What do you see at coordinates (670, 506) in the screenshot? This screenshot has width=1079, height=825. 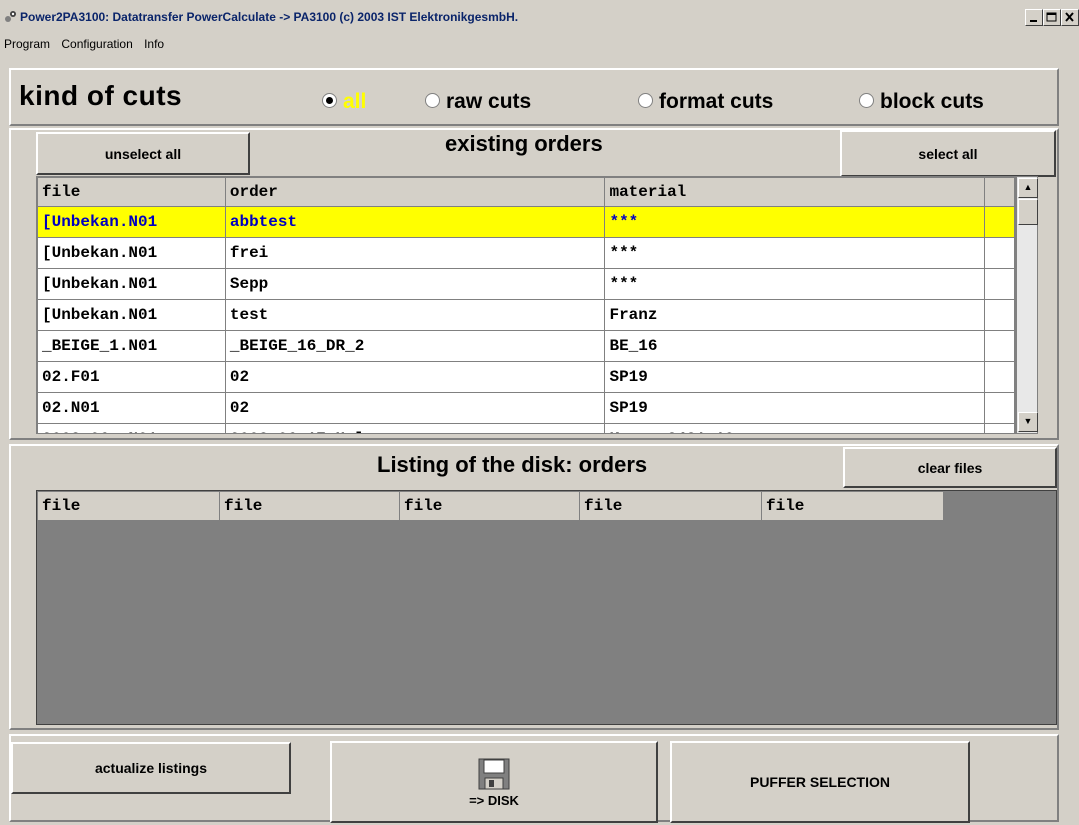 I see `disk-column-header-4: file` at bounding box center [670, 506].